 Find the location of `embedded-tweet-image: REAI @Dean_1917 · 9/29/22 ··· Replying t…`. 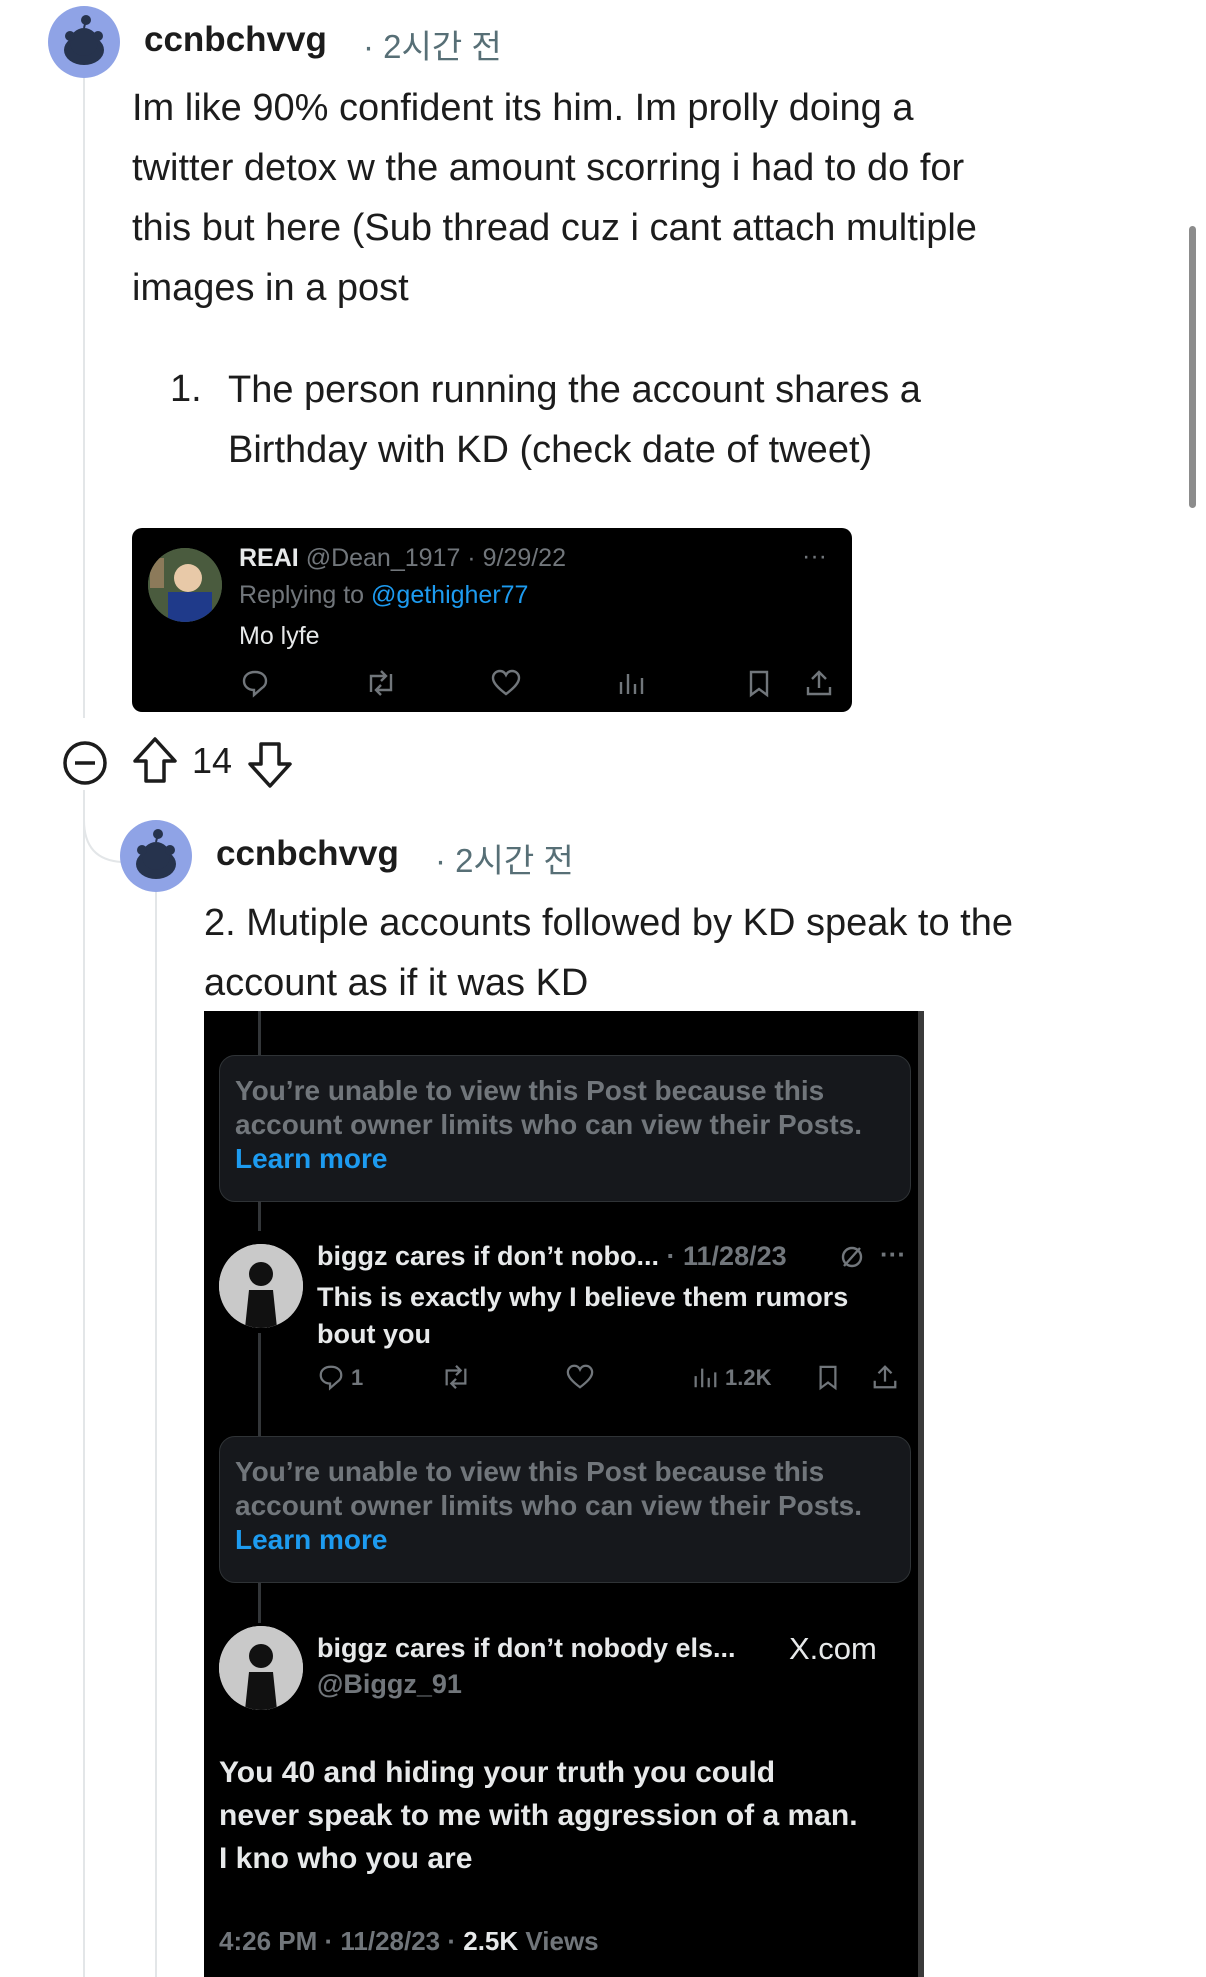

embedded-tweet-image: REAI @Dean_1917 · 9/29/22 ··· Replying t… is located at coordinates (492, 620).